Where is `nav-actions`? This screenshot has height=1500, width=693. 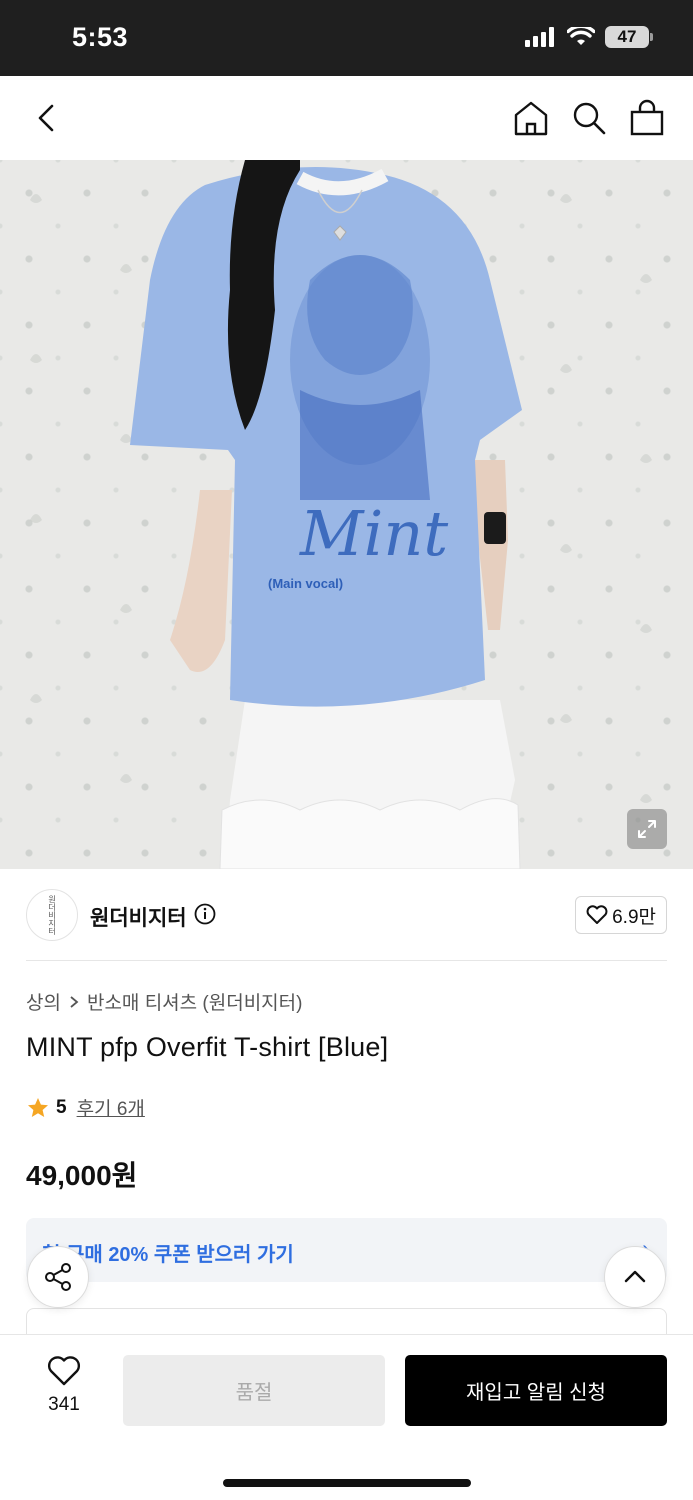 nav-actions is located at coordinates (589, 118).